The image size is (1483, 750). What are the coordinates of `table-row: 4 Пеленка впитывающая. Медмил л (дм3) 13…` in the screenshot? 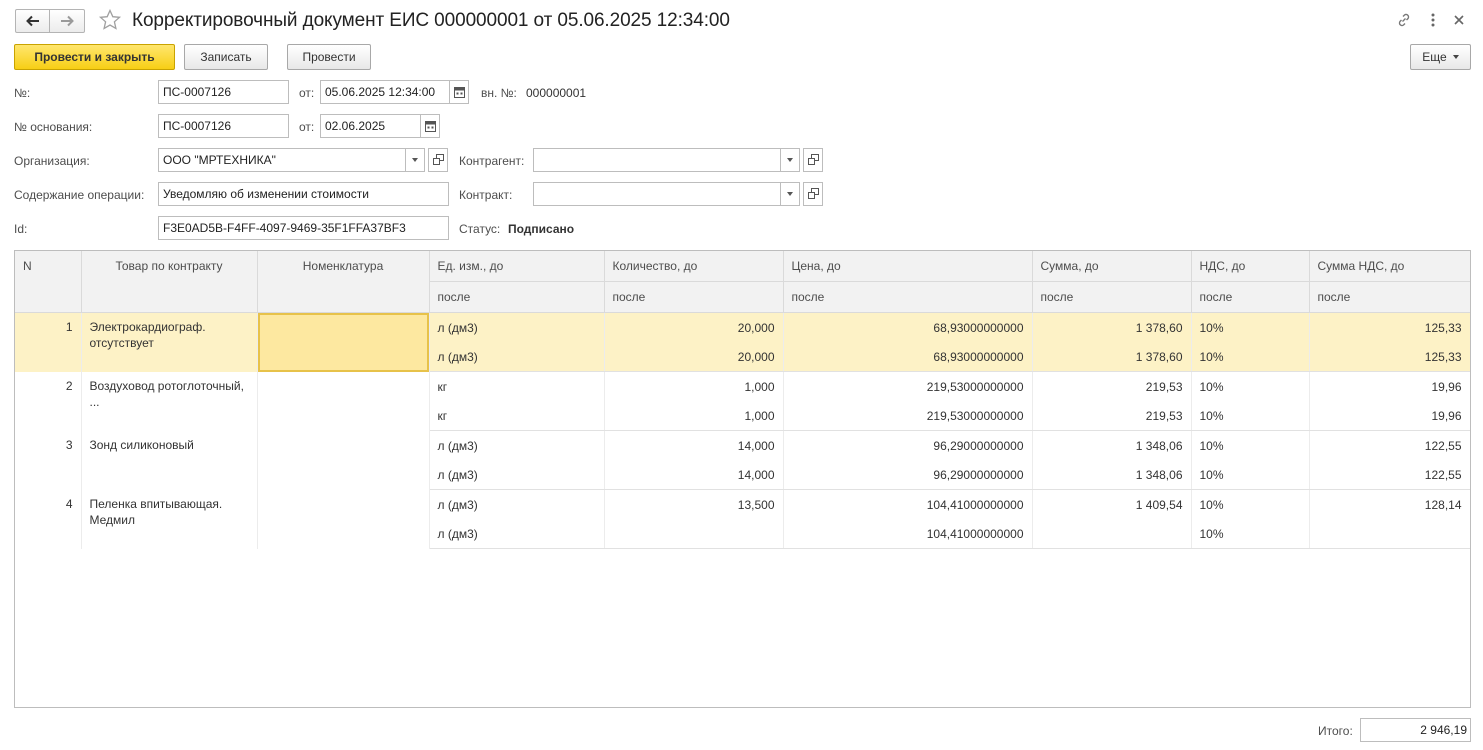 It's located at (742, 519).